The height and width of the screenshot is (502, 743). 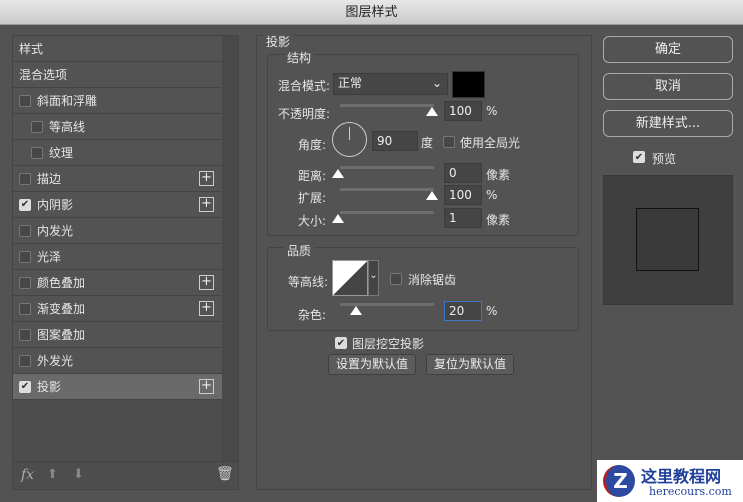 I want to click on opacity-unit: %, so click(x=492, y=111).